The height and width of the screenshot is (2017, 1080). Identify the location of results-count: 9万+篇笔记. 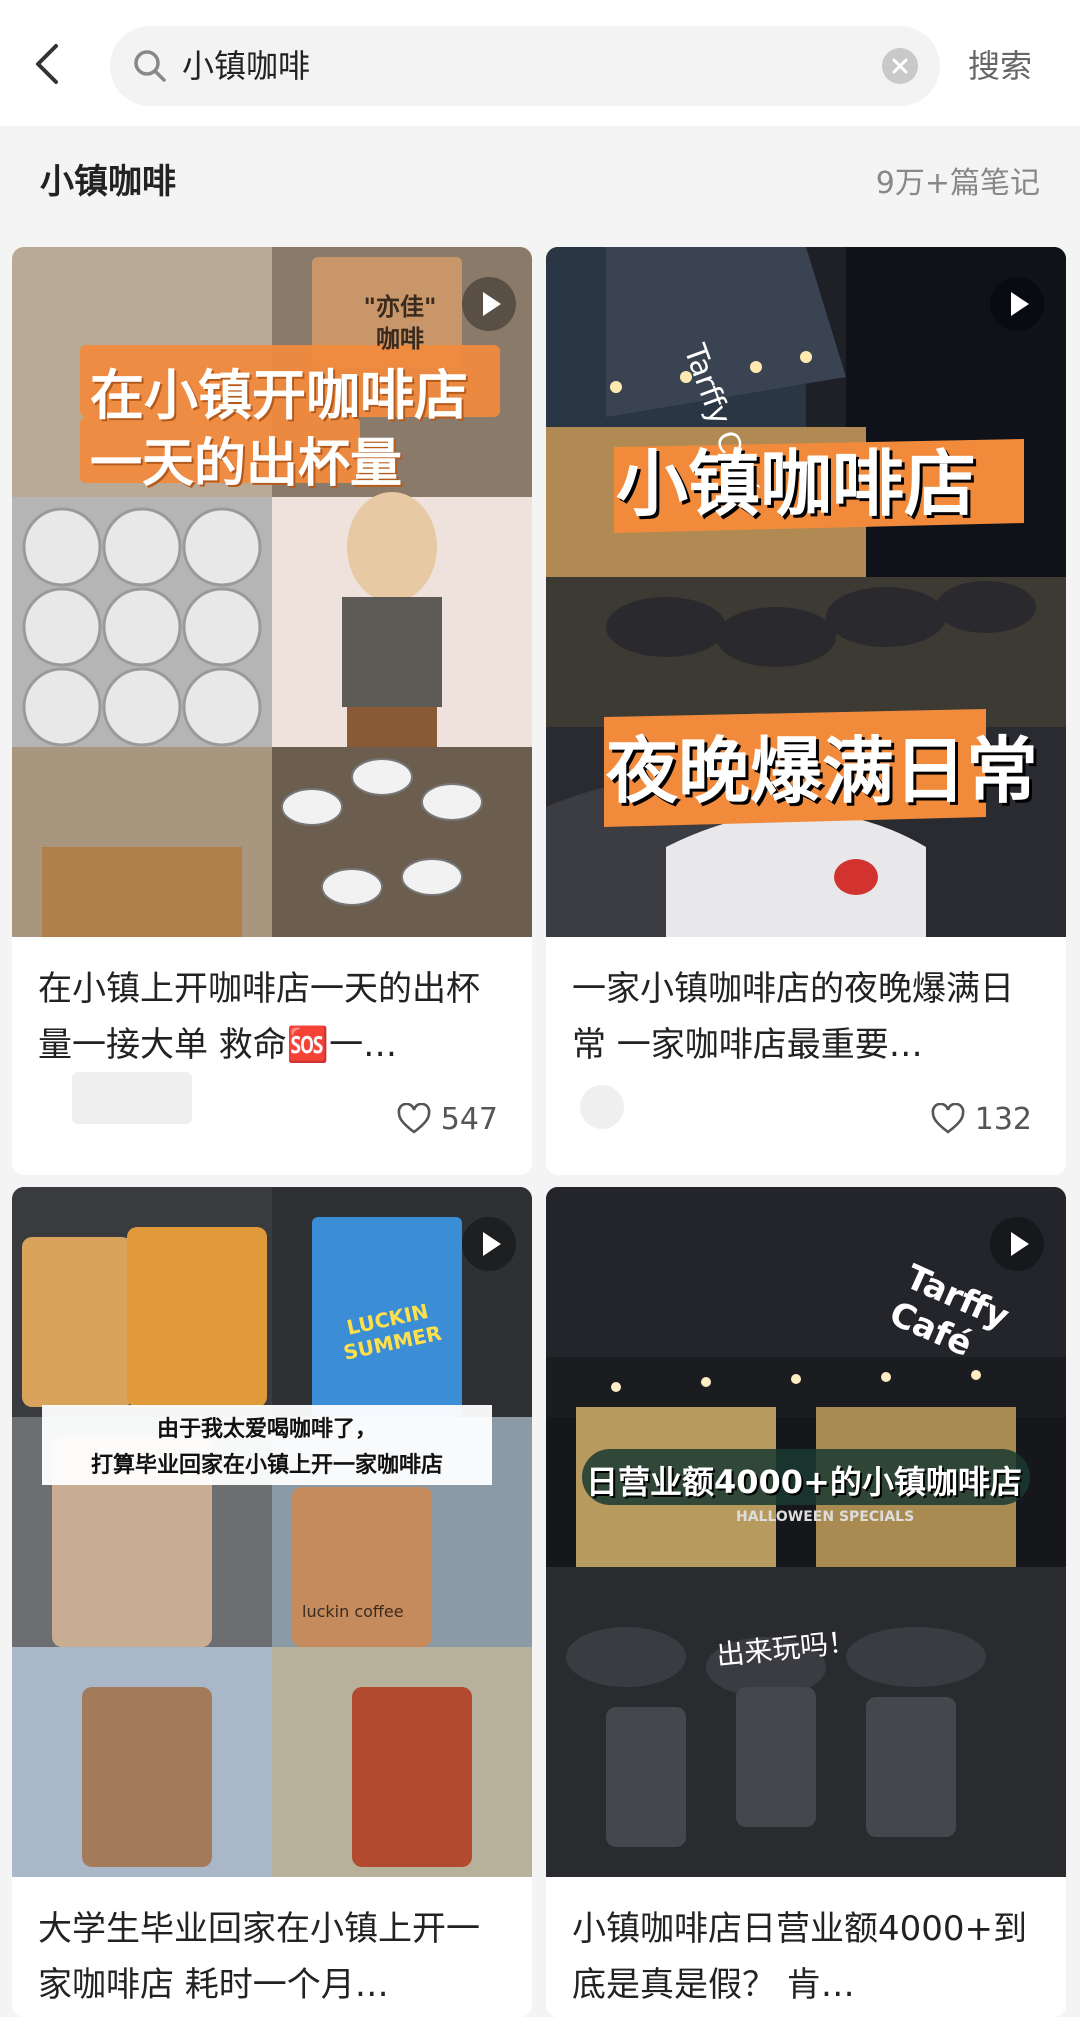
(957, 183).